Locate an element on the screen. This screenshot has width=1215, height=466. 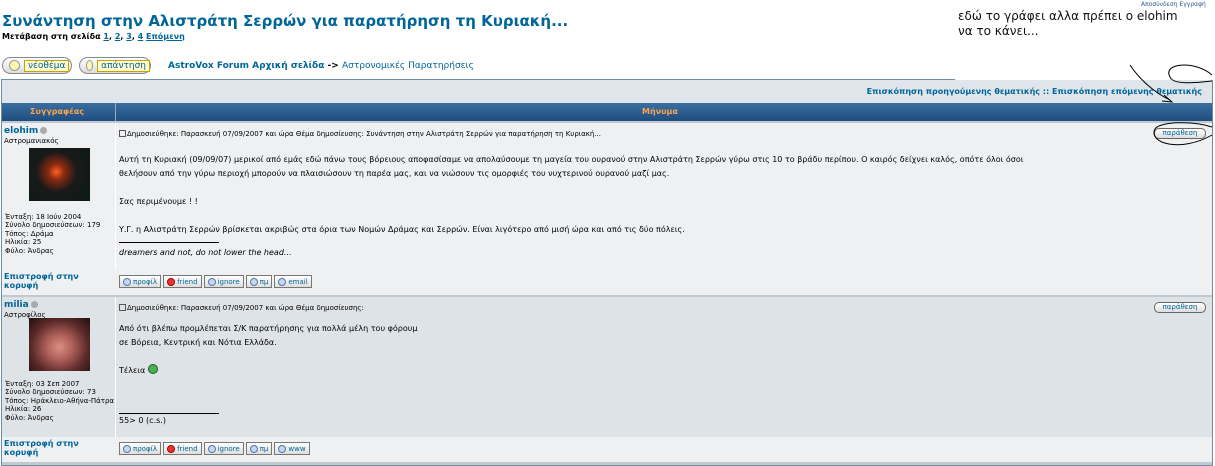
breadcrumb-home: AstroVox Forum Αρχική σελίδα is located at coordinates (246, 66).